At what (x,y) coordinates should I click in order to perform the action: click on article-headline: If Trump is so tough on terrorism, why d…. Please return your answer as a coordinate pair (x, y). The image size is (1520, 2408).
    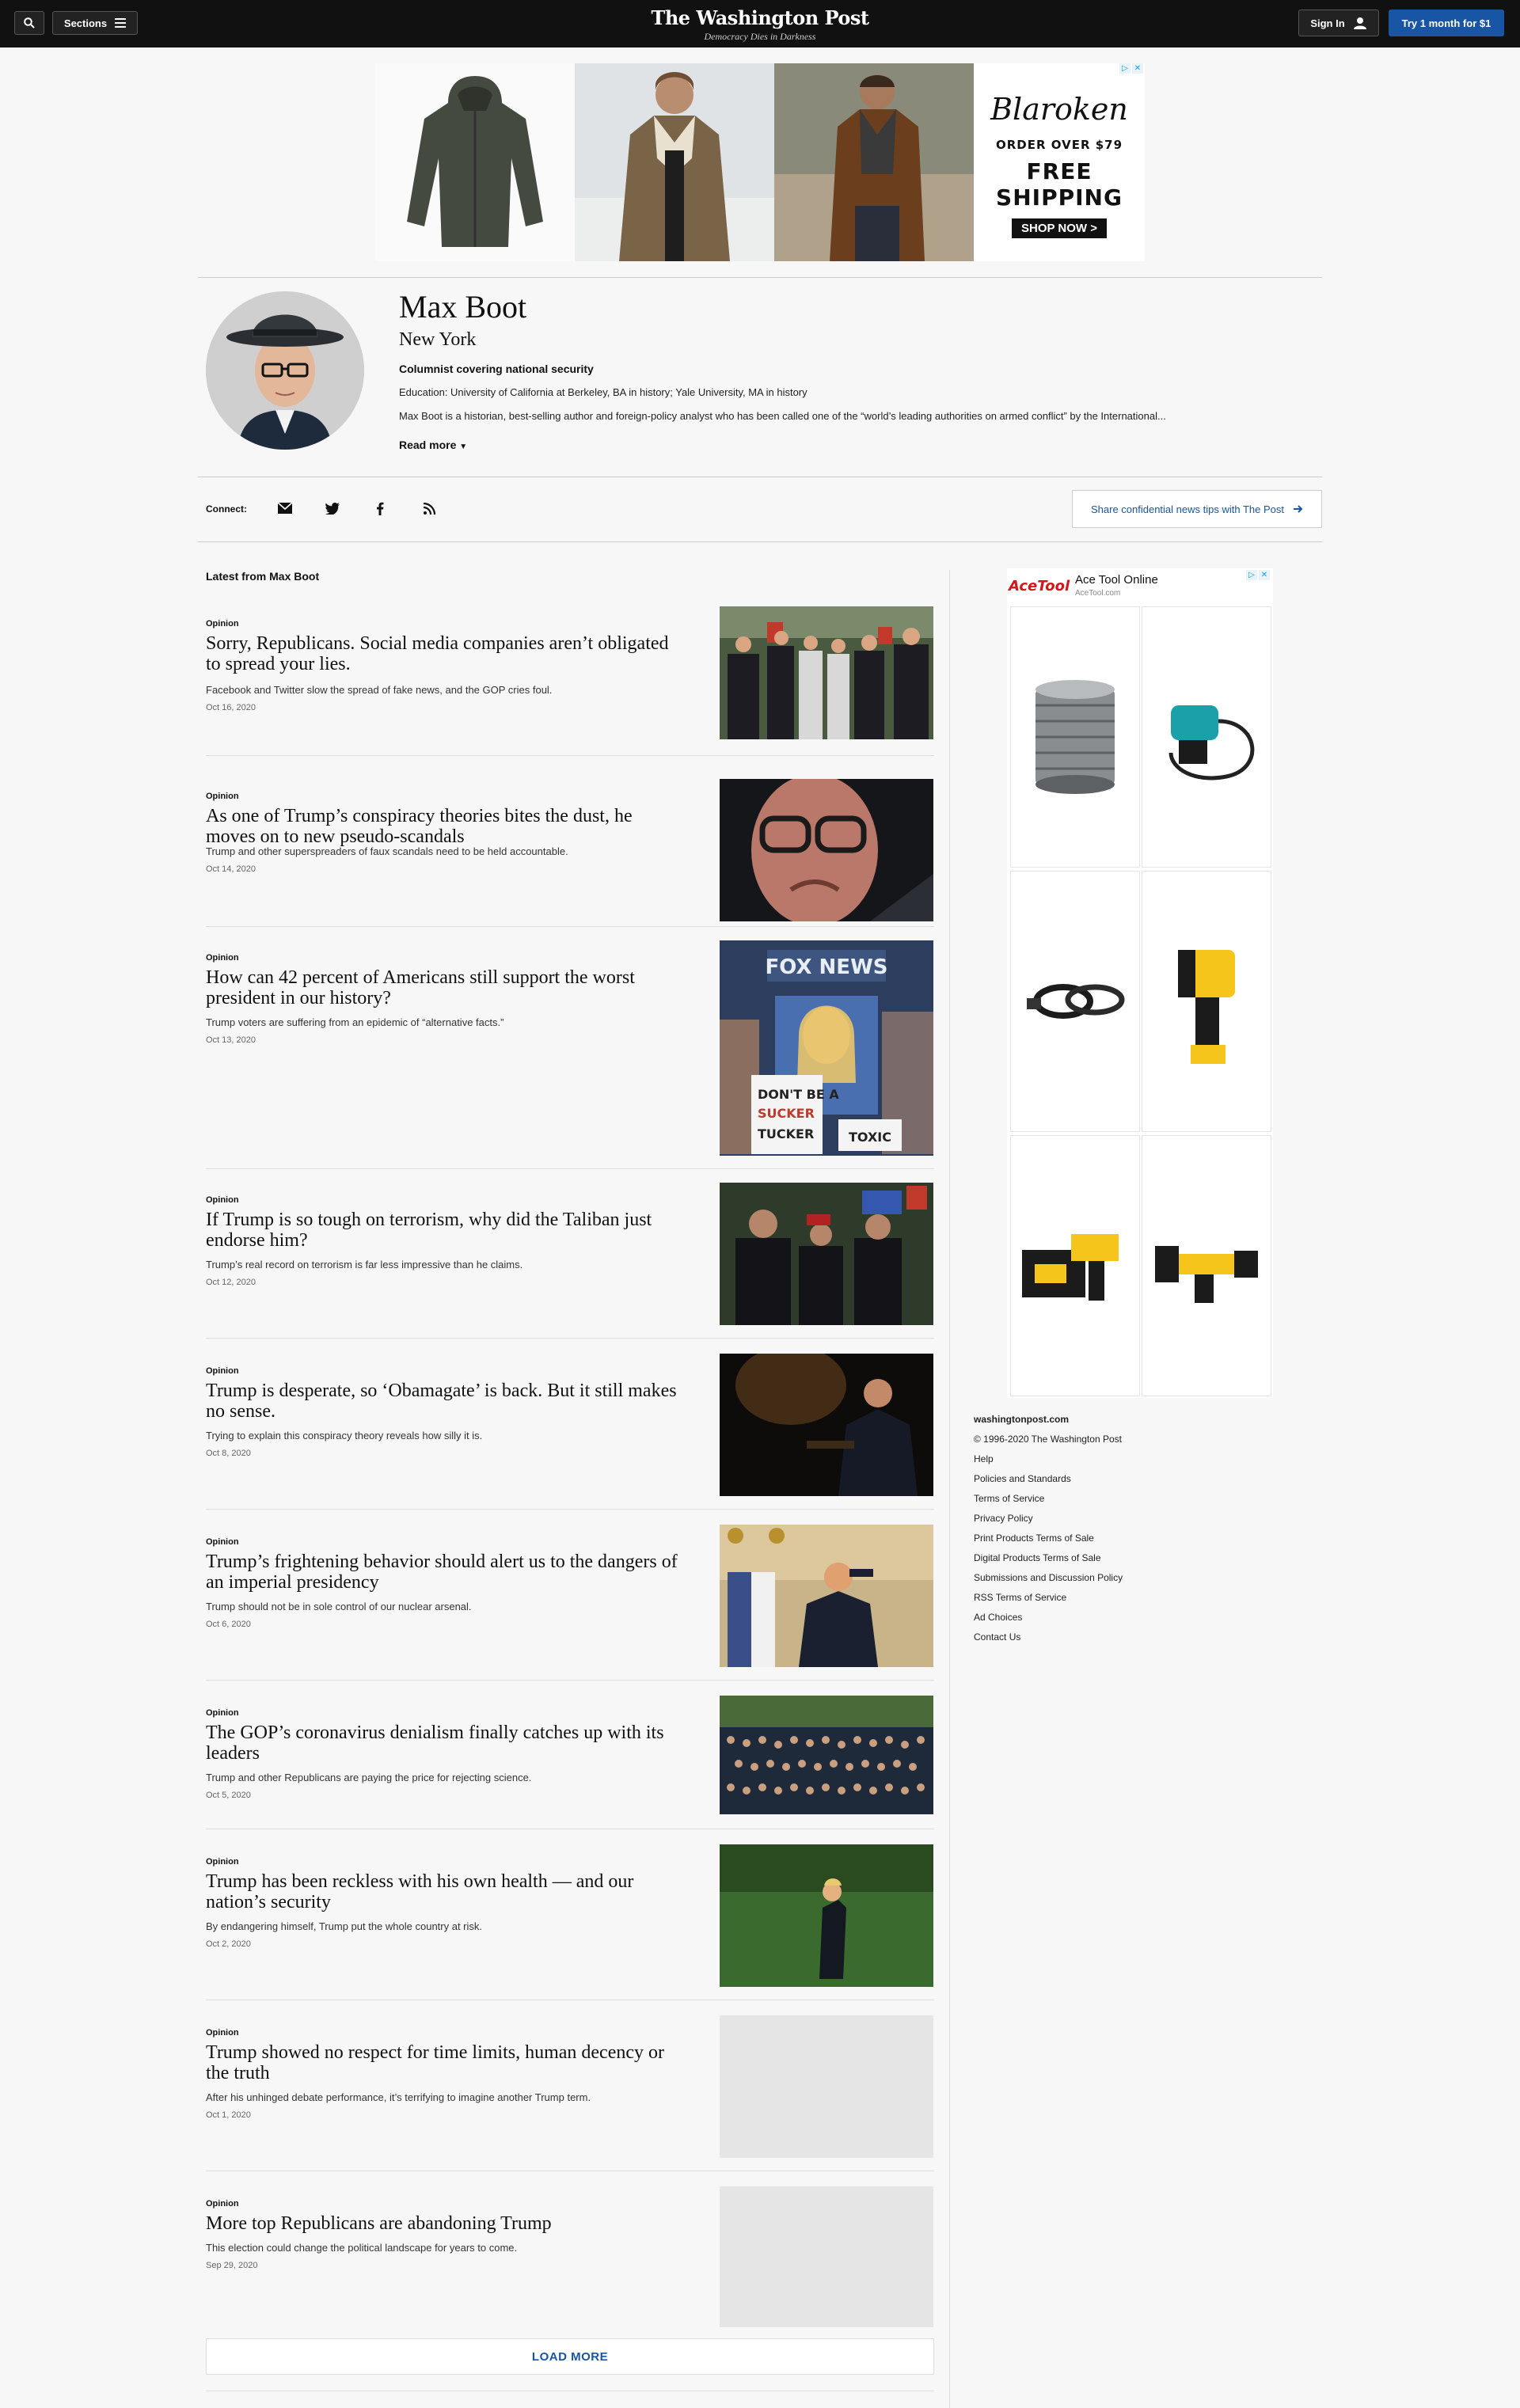
    Looking at the image, I should click on (443, 1230).